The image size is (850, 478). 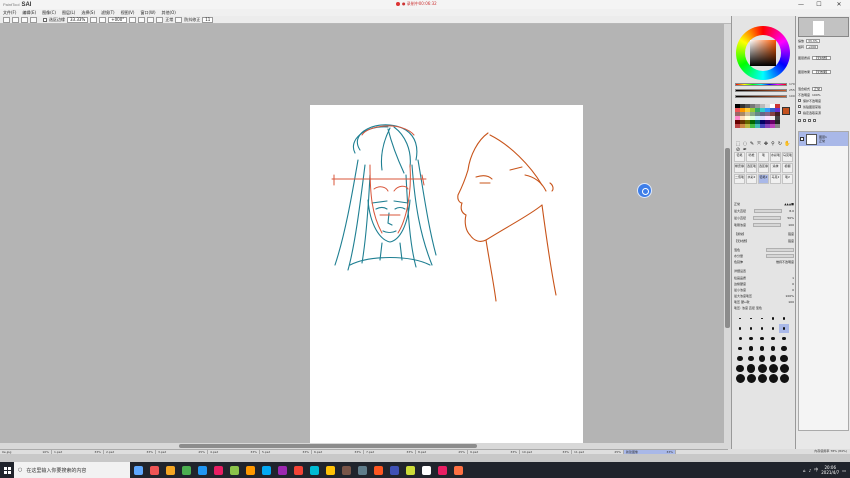 I want to click on menu-filter: 滤镜(T), so click(x=108, y=13).